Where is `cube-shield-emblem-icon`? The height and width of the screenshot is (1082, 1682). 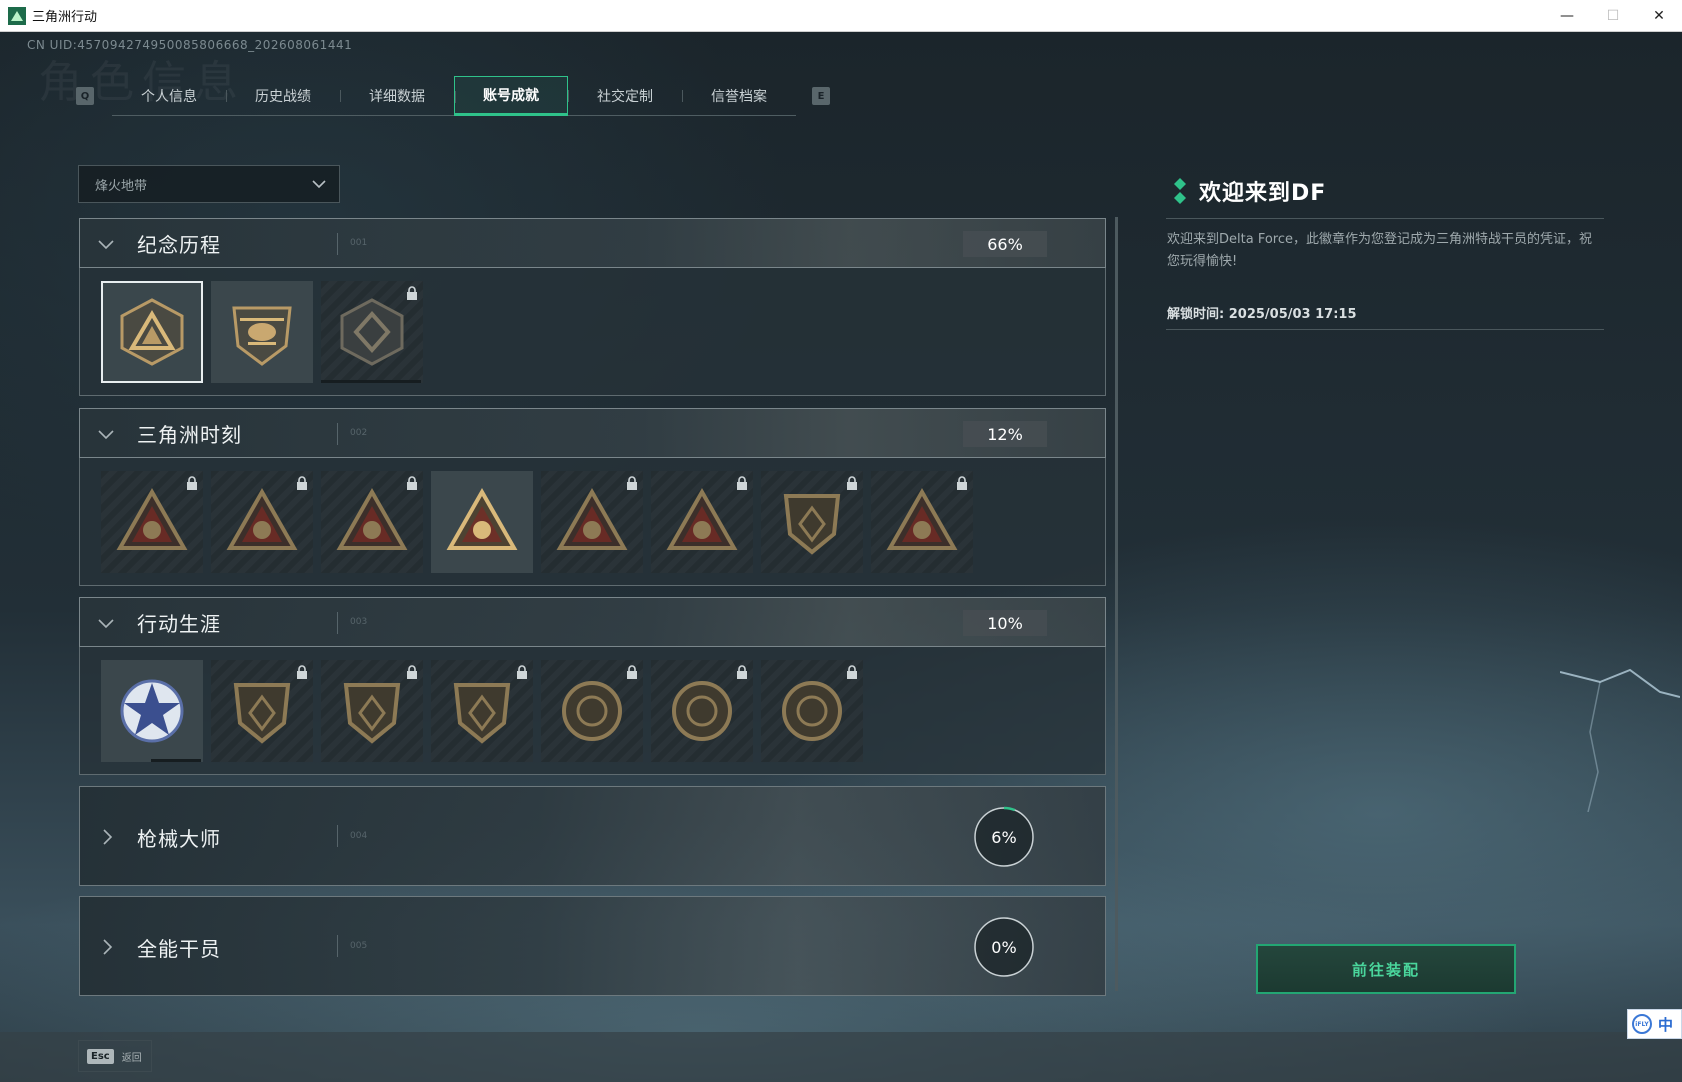
cube-shield-emblem-icon is located at coordinates (812, 524).